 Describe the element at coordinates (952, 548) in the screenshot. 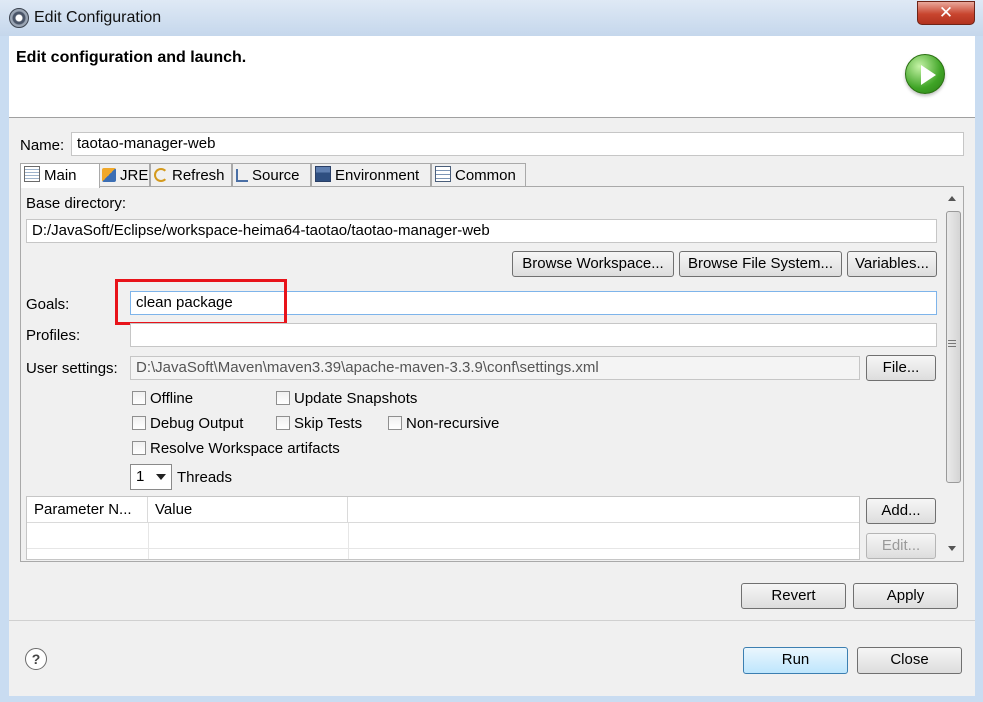

I see `scroll-down-icon` at that location.